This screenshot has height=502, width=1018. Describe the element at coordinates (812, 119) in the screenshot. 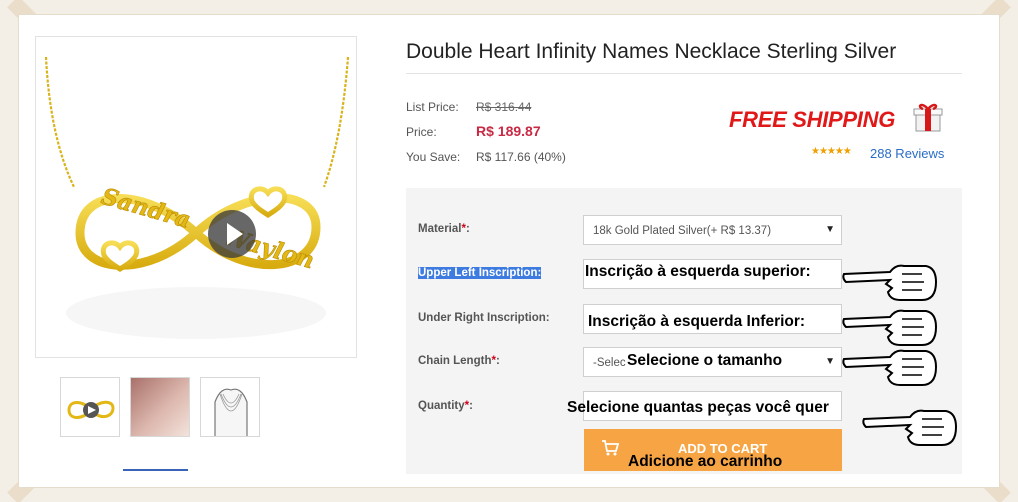

I see `free-shipping-banner: FREE SHIPPING` at that location.